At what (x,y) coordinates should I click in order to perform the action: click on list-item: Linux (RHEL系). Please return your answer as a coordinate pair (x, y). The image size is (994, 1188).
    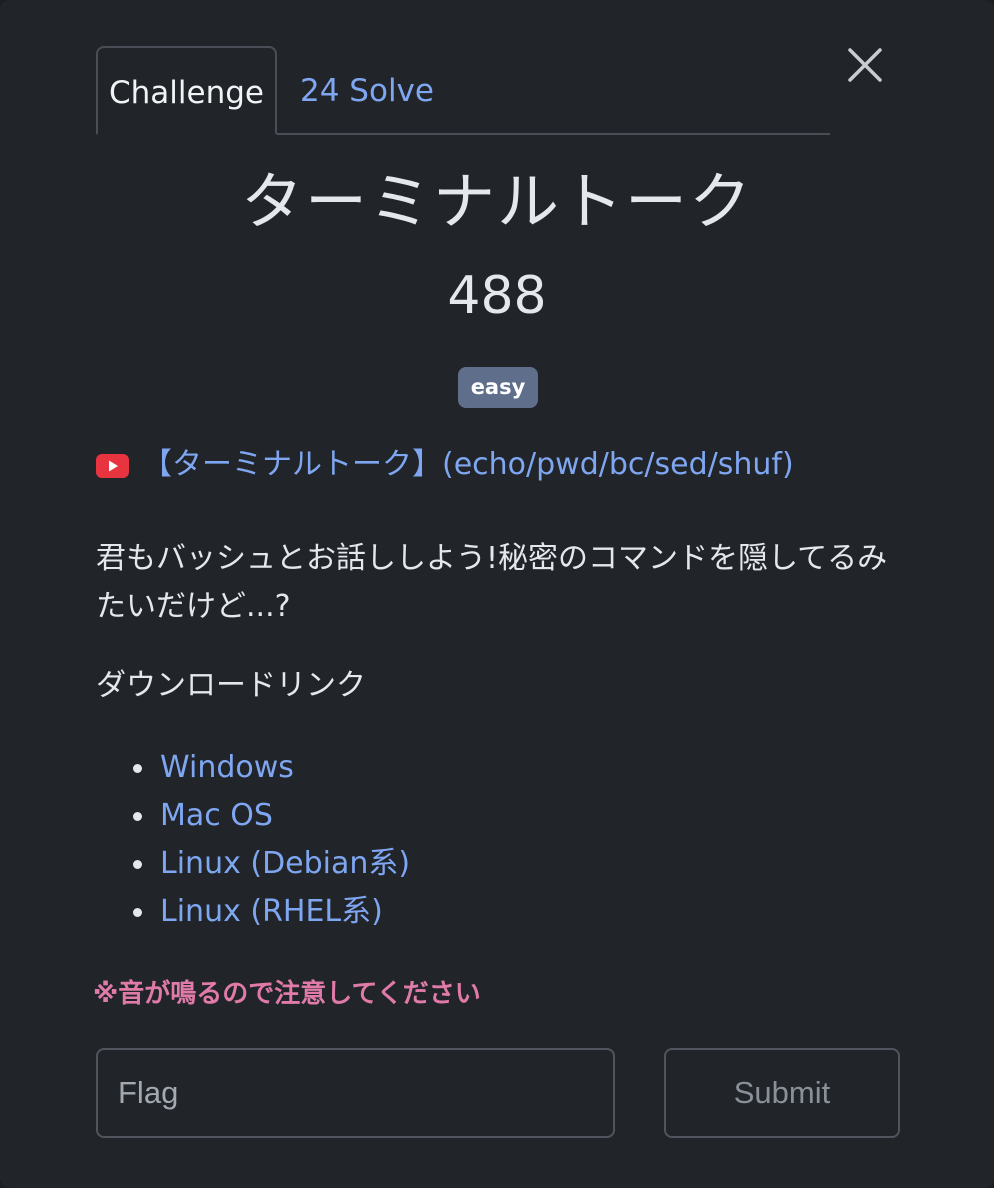
    Looking at the image, I should click on (253, 912).